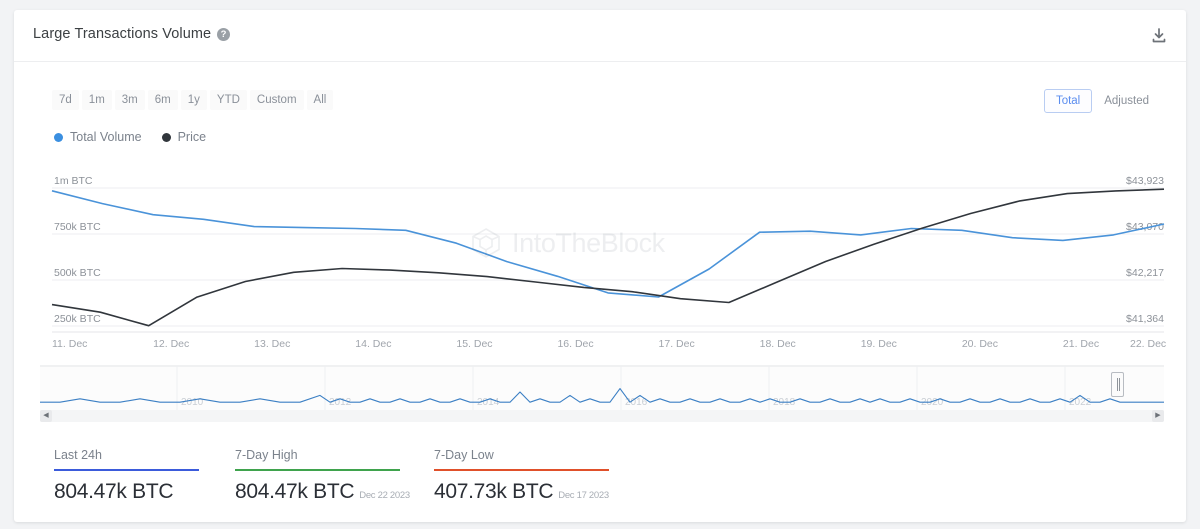 The height and width of the screenshot is (529, 1200). What do you see at coordinates (600, 36) in the screenshot?
I see `card-header: Large Transactions Volume ?` at bounding box center [600, 36].